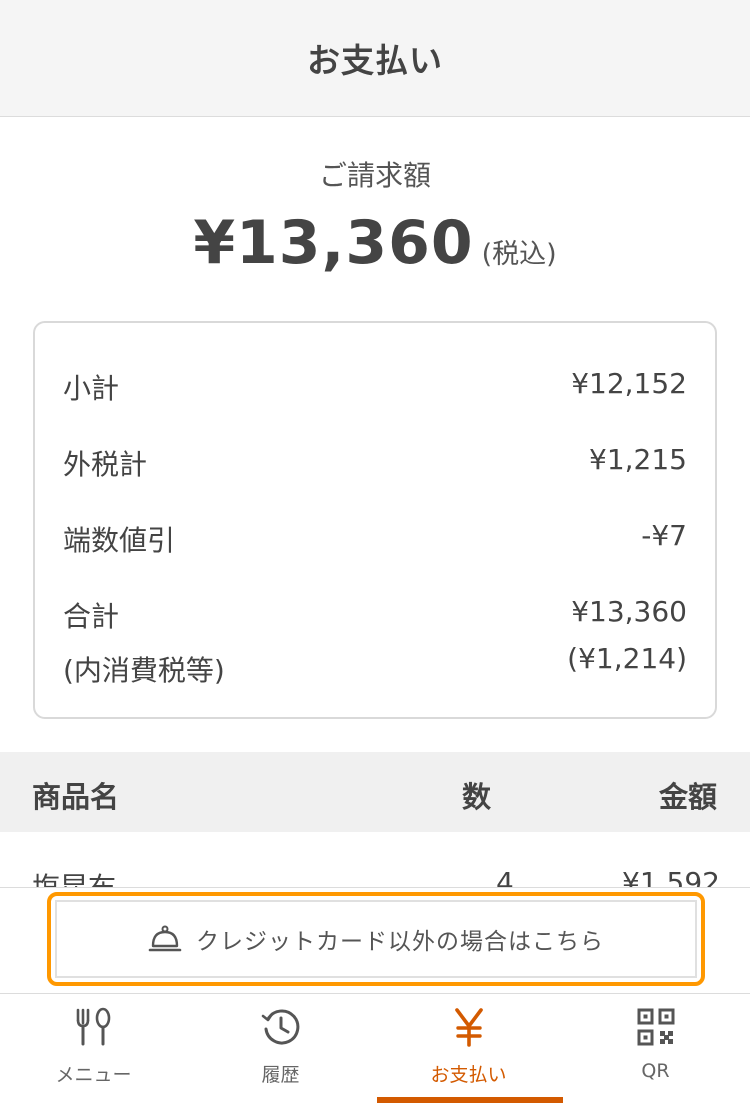  Describe the element at coordinates (671, 877) in the screenshot. I see `item-amount: ¥1,592` at that location.